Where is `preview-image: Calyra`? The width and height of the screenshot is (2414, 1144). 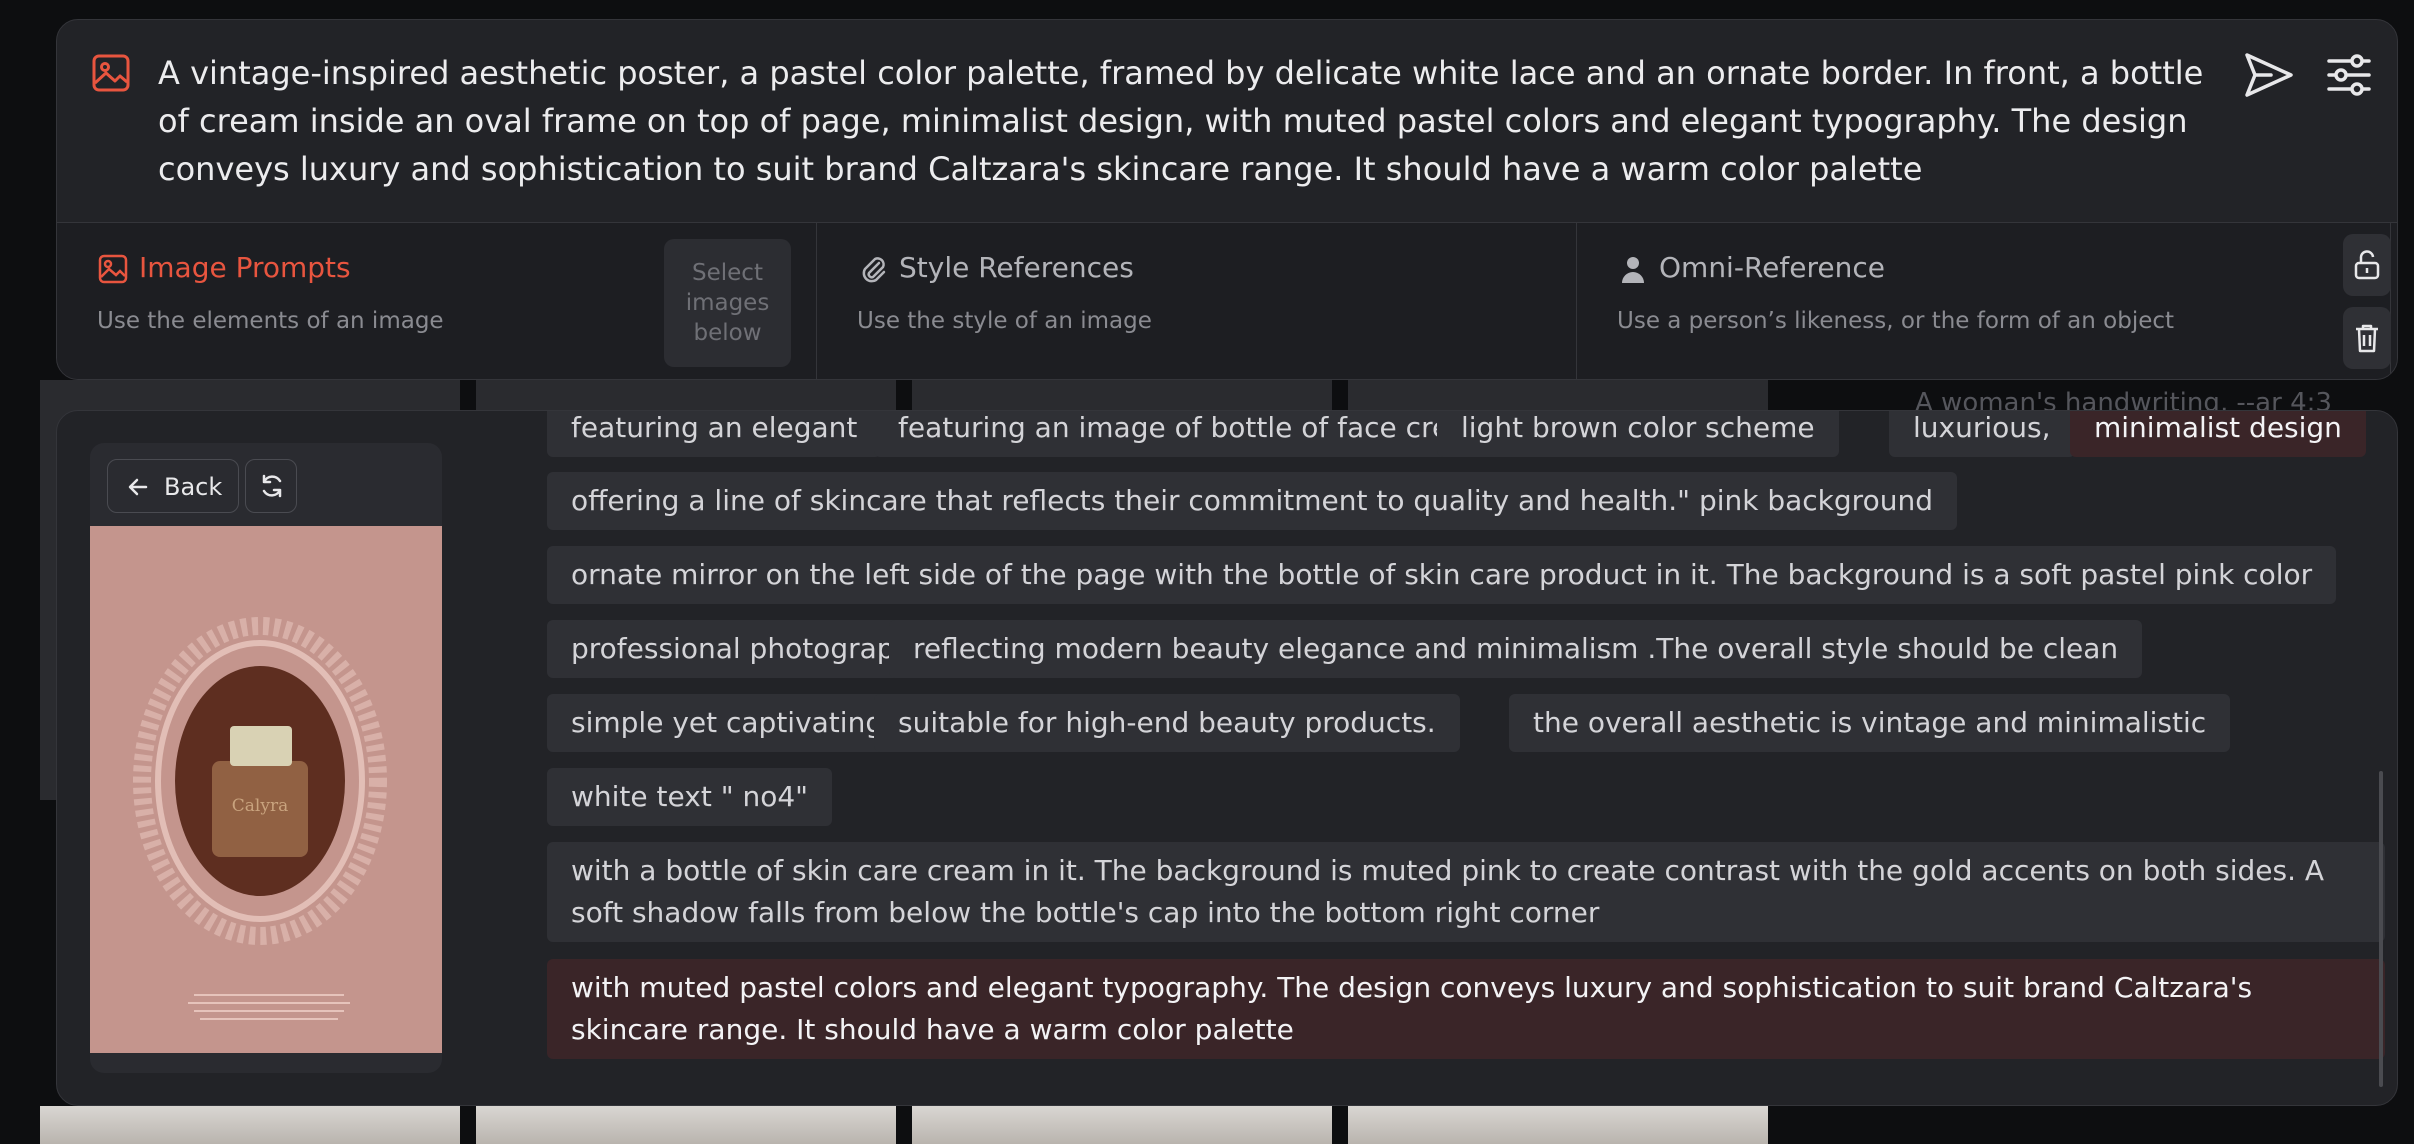
preview-image: Calyra is located at coordinates (266, 789).